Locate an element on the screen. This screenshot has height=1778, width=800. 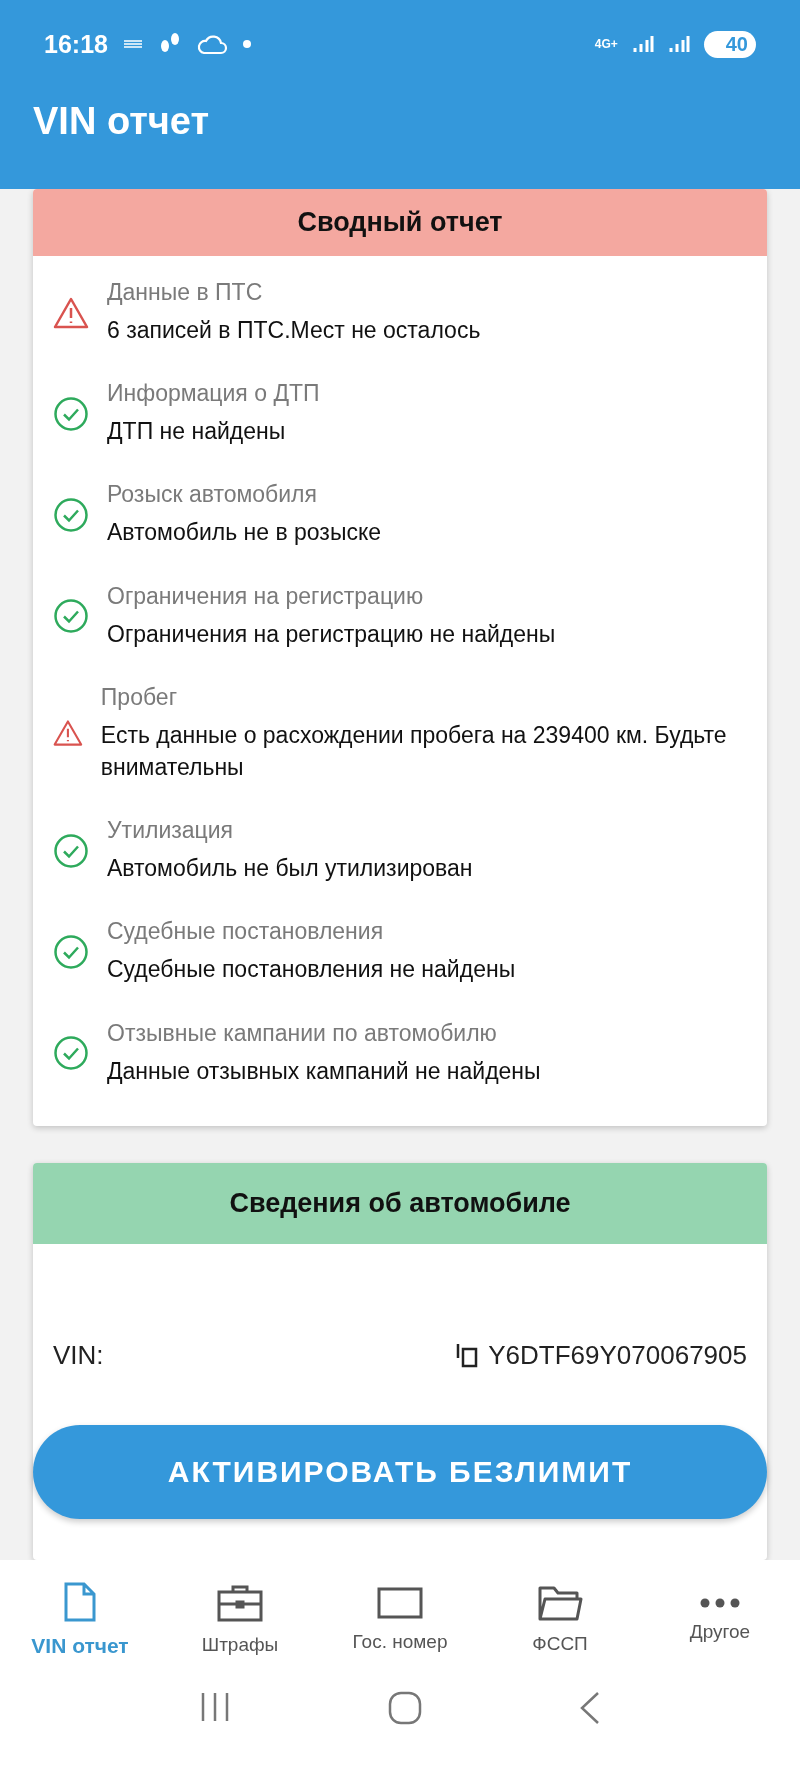
dot-icon is located at coordinates (246, 44).